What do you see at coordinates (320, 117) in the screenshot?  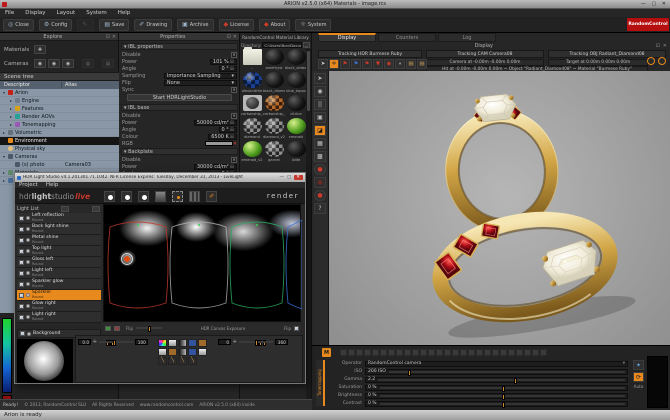 I see `viewport-tool-button: ▣` at bounding box center [320, 117].